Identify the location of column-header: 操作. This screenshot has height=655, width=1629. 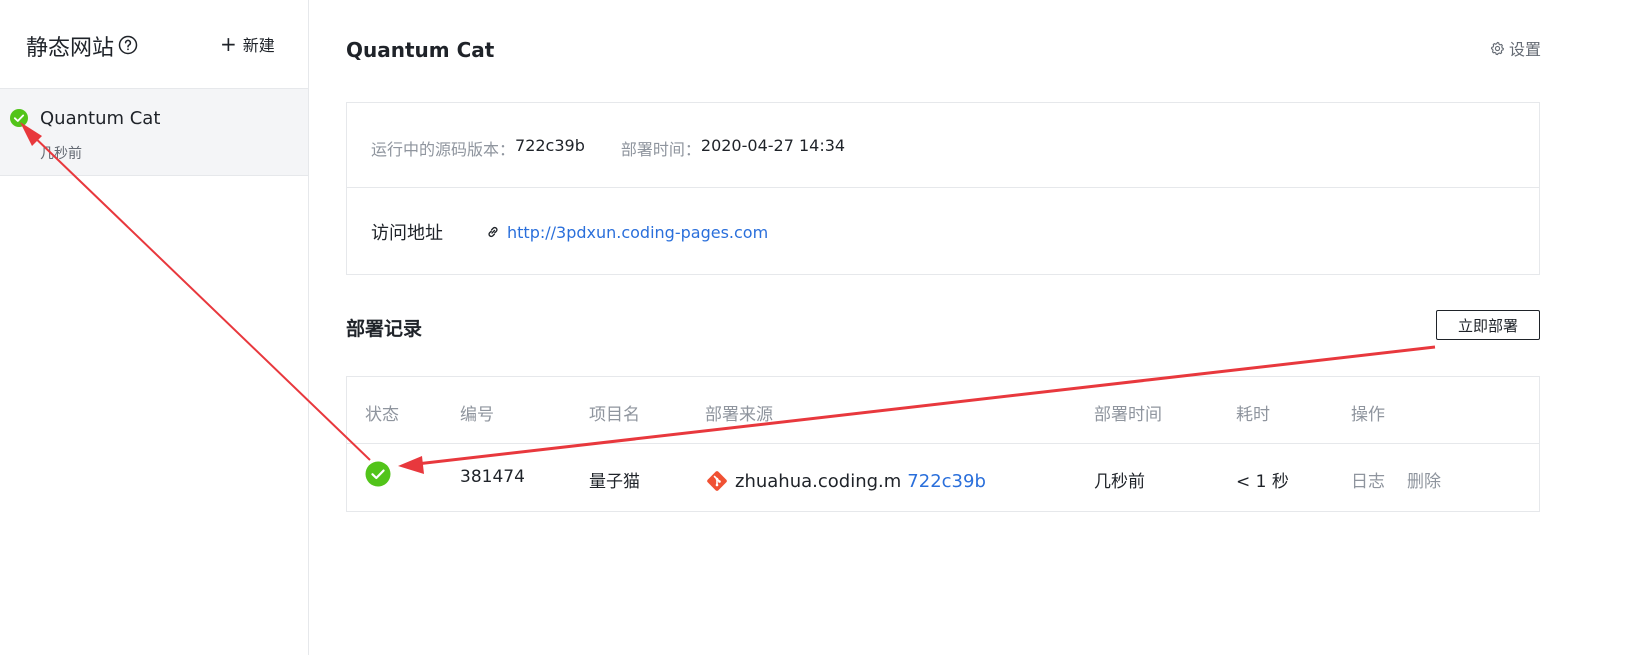
(1368, 415).